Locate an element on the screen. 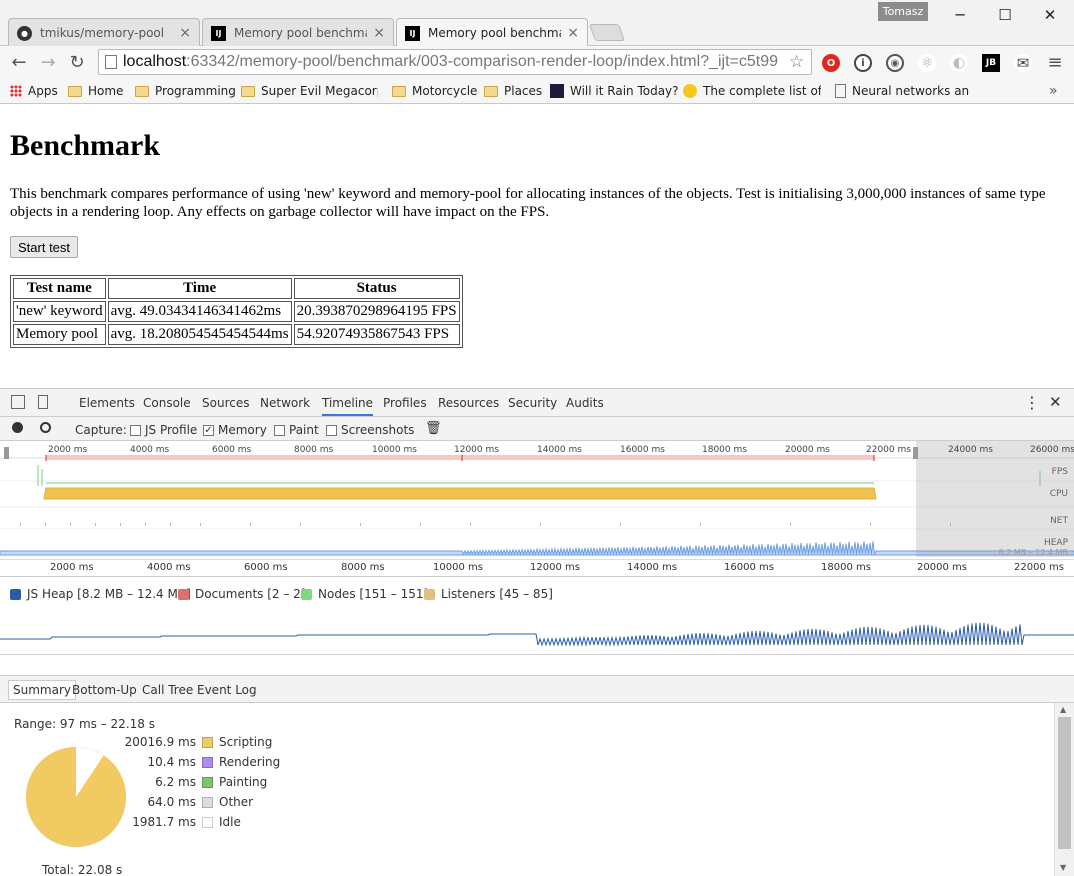  devtools-tab-profiles: Profiles is located at coordinates (405, 403).